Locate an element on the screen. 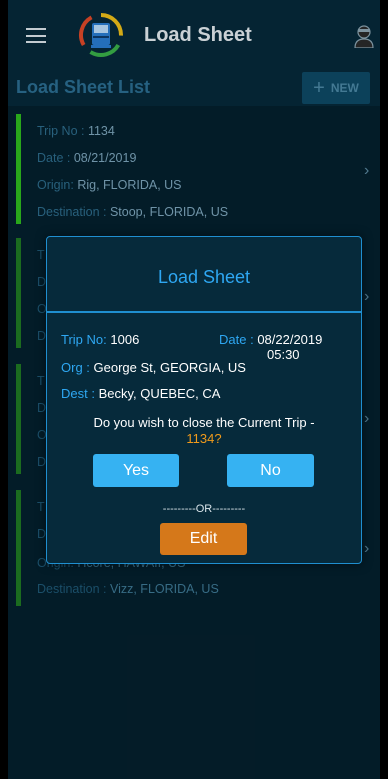  dialog-dest-row: Dest : Becky, QUEBEC, CA is located at coordinates (140, 393).